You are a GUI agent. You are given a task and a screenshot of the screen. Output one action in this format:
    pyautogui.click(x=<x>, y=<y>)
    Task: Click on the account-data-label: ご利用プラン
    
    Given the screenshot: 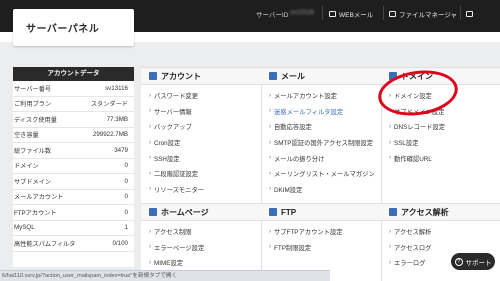 What is the action you would take?
    pyautogui.click(x=33, y=105)
    